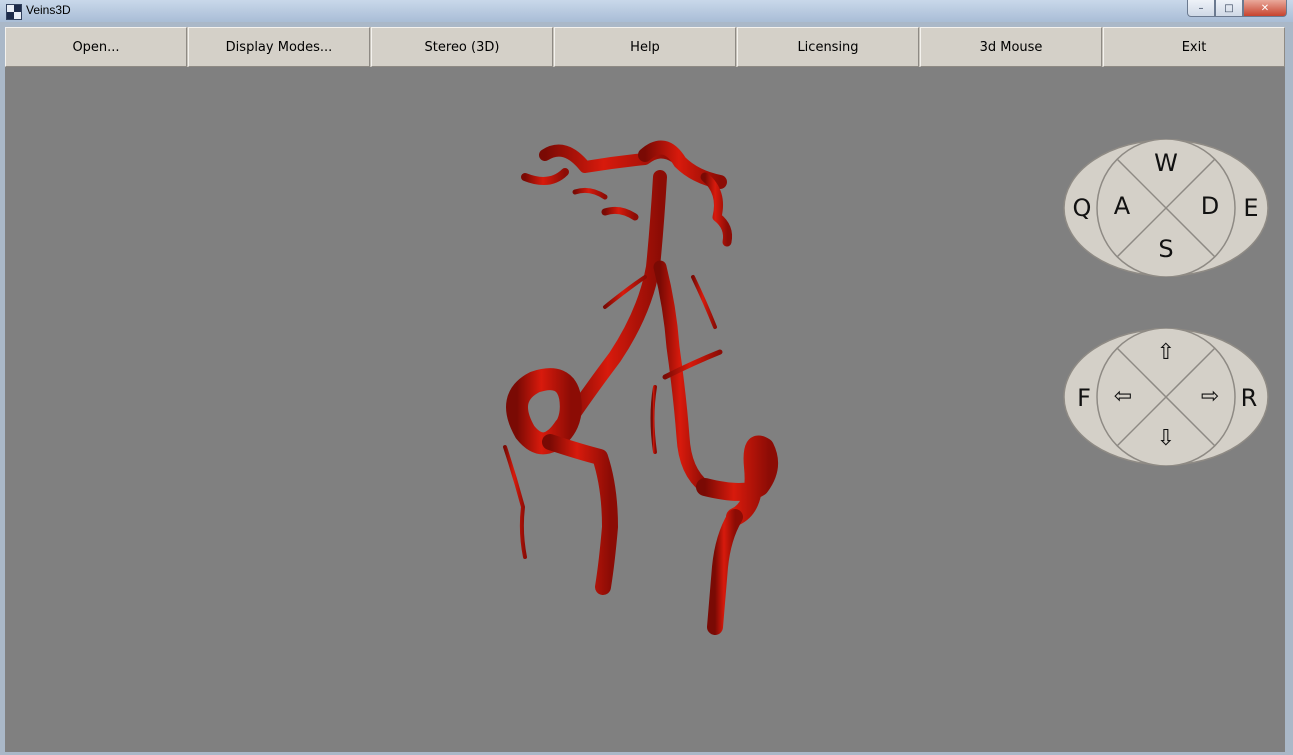 This screenshot has width=1293, height=755. What do you see at coordinates (1123, 397) in the screenshot?
I see `arrow-left-icon: ⇦` at bounding box center [1123, 397].